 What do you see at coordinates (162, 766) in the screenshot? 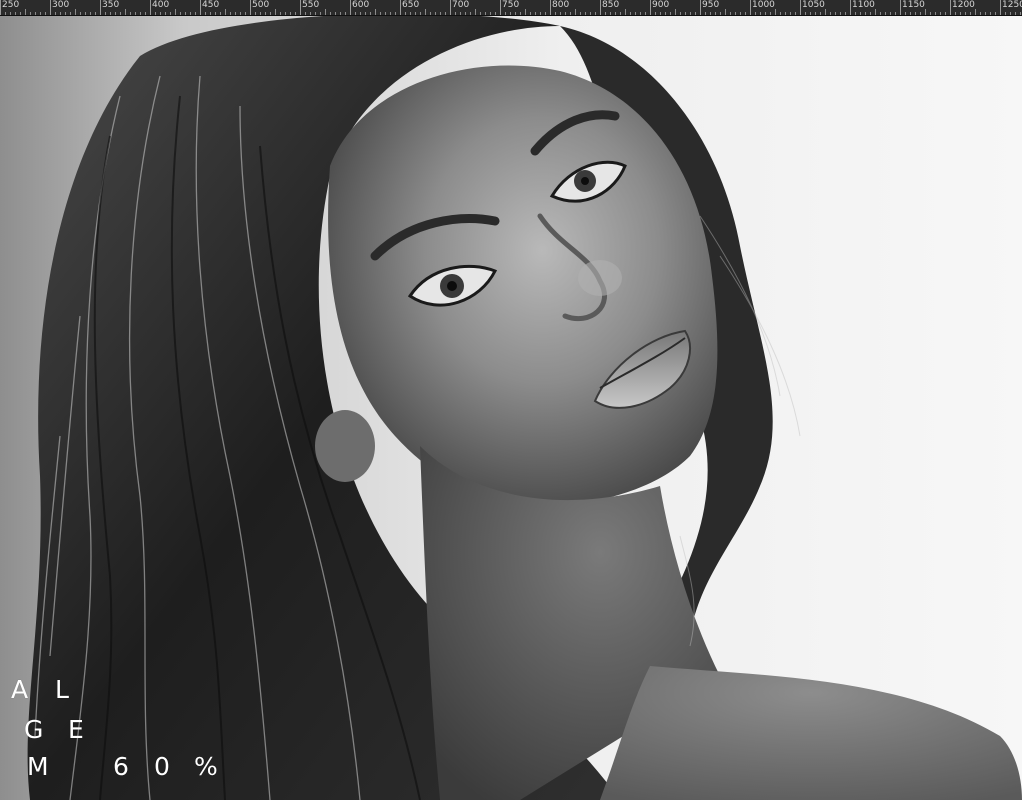
I see `overlay-digit: 0` at bounding box center [162, 766].